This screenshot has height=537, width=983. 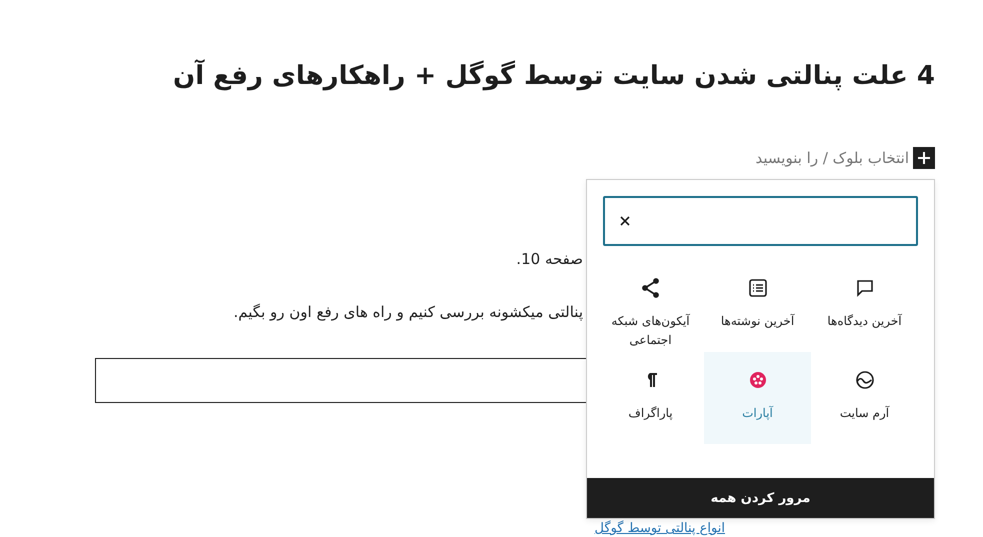 What do you see at coordinates (864, 398) in the screenshot?
I see `block-item: آرم سایت` at bounding box center [864, 398].